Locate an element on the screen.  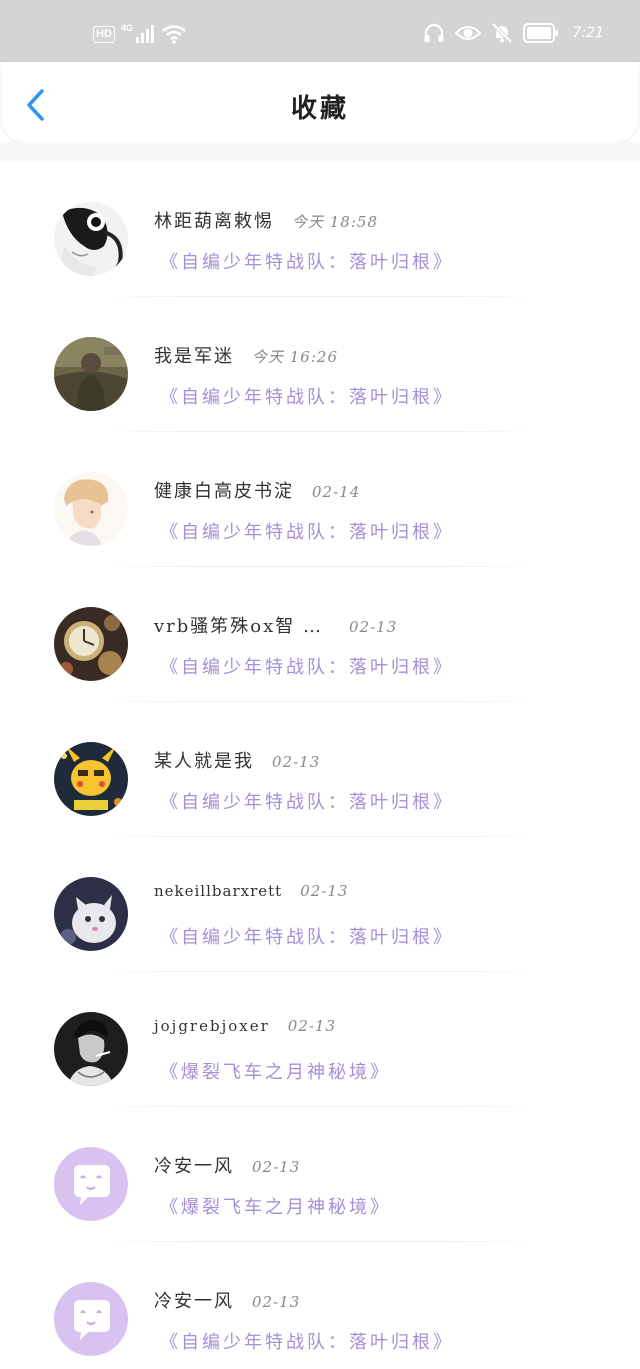
user-name: 健康白高皮书淀 is located at coordinates (224, 491).